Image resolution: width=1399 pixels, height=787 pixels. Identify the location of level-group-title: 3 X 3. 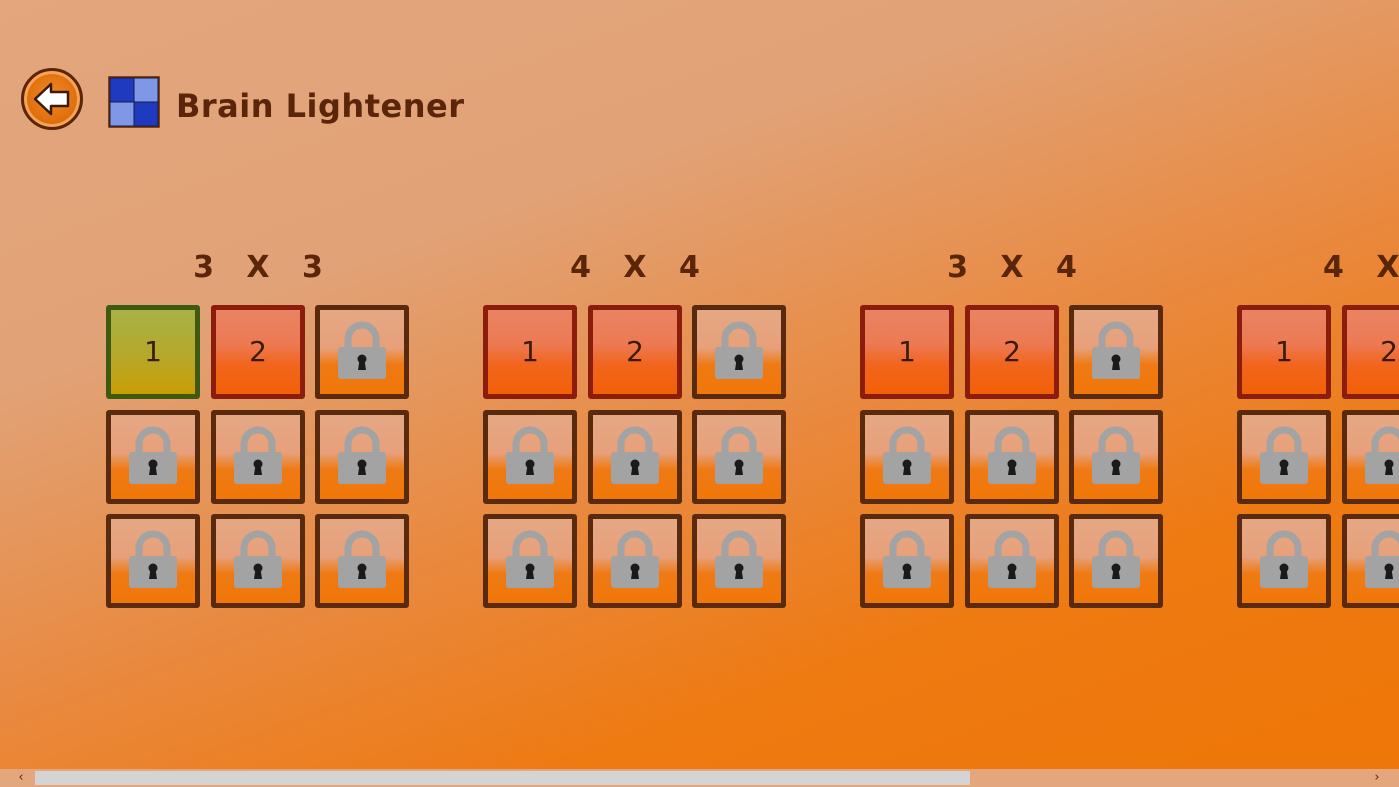
(258, 267).